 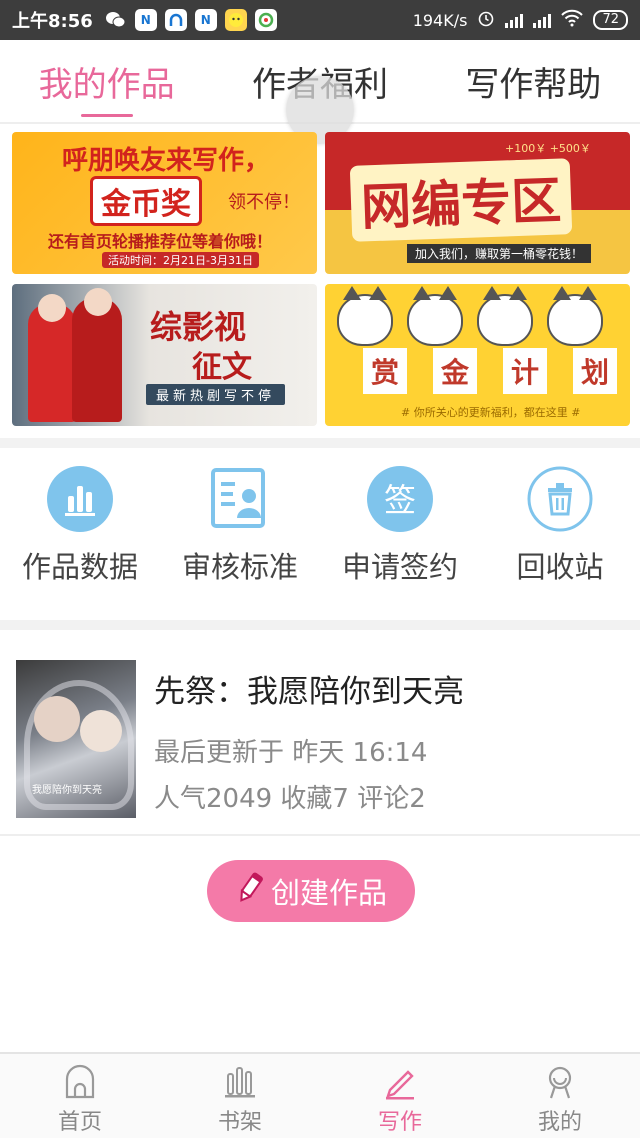 What do you see at coordinates (191, 20) in the screenshot?
I see `notification-icons: N N` at bounding box center [191, 20].